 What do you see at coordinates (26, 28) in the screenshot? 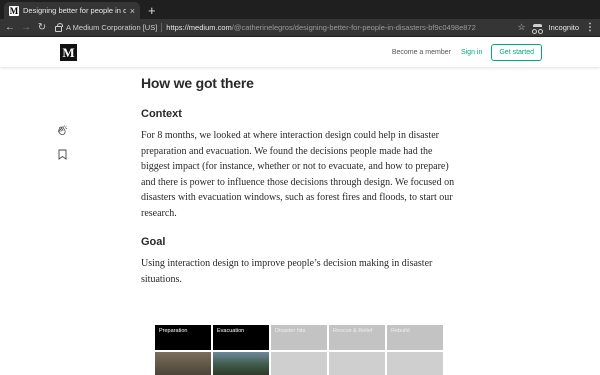
I see `forward-arrow-icon: →` at bounding box center [26, 28].